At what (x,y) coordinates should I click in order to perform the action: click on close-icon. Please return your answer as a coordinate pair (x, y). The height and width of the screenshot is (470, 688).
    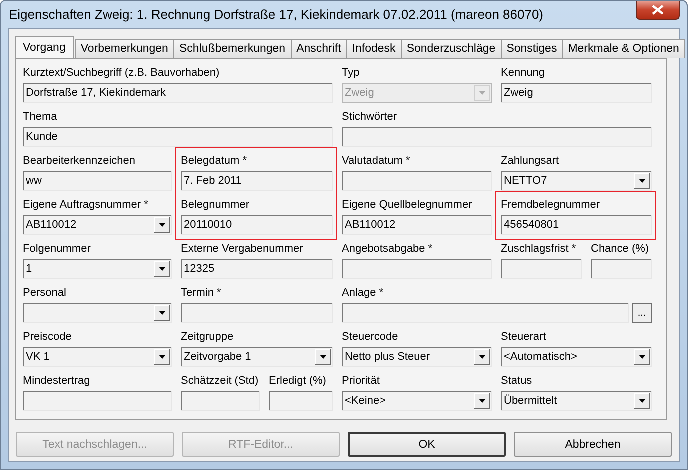
    Looking at the image, I should click on (658, 10).